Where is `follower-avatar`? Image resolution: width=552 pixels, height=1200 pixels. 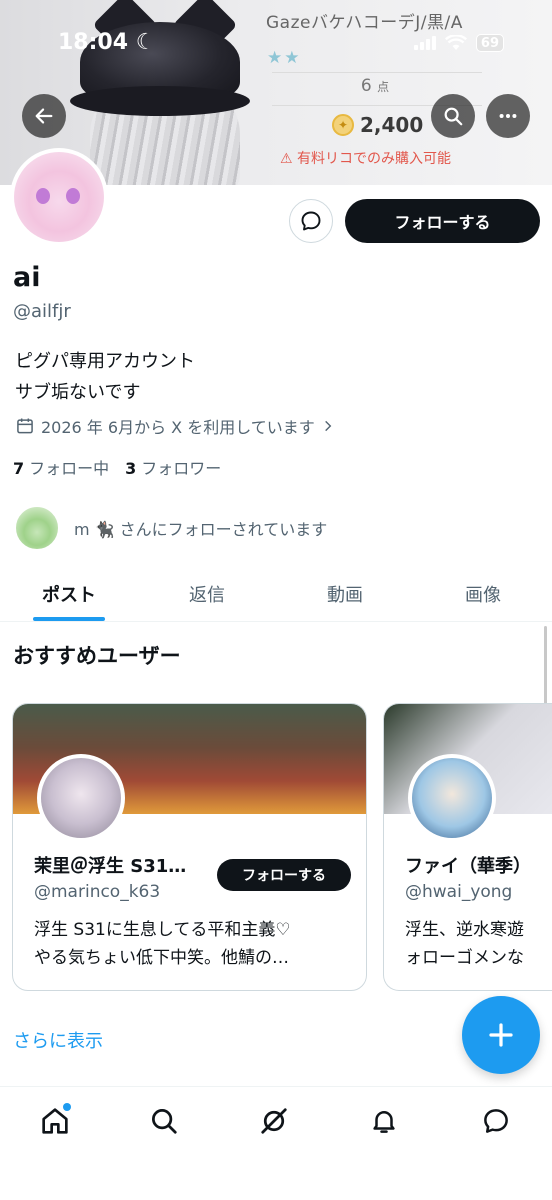
follower-avatar is located at coordinates (37, 528).